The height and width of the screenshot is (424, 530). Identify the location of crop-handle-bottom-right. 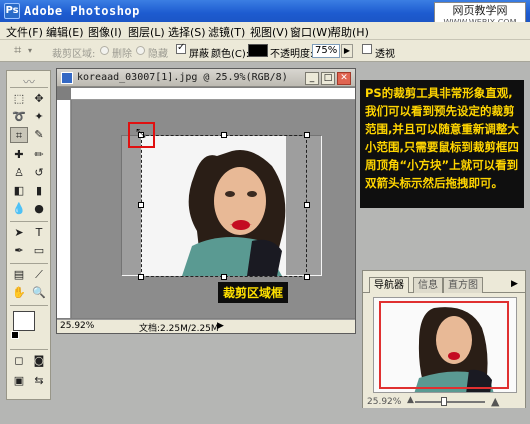
(307, 277).